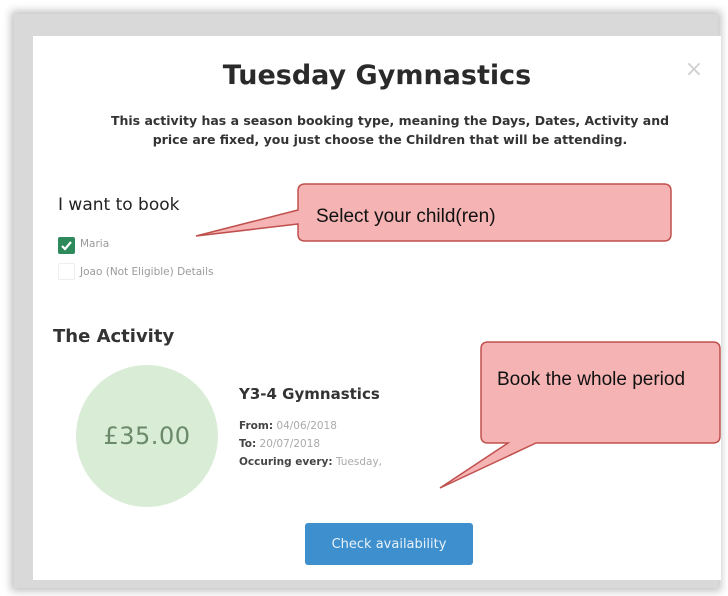  I want to click on callout-text-book-period: Book the whole period, so click(591, 379).